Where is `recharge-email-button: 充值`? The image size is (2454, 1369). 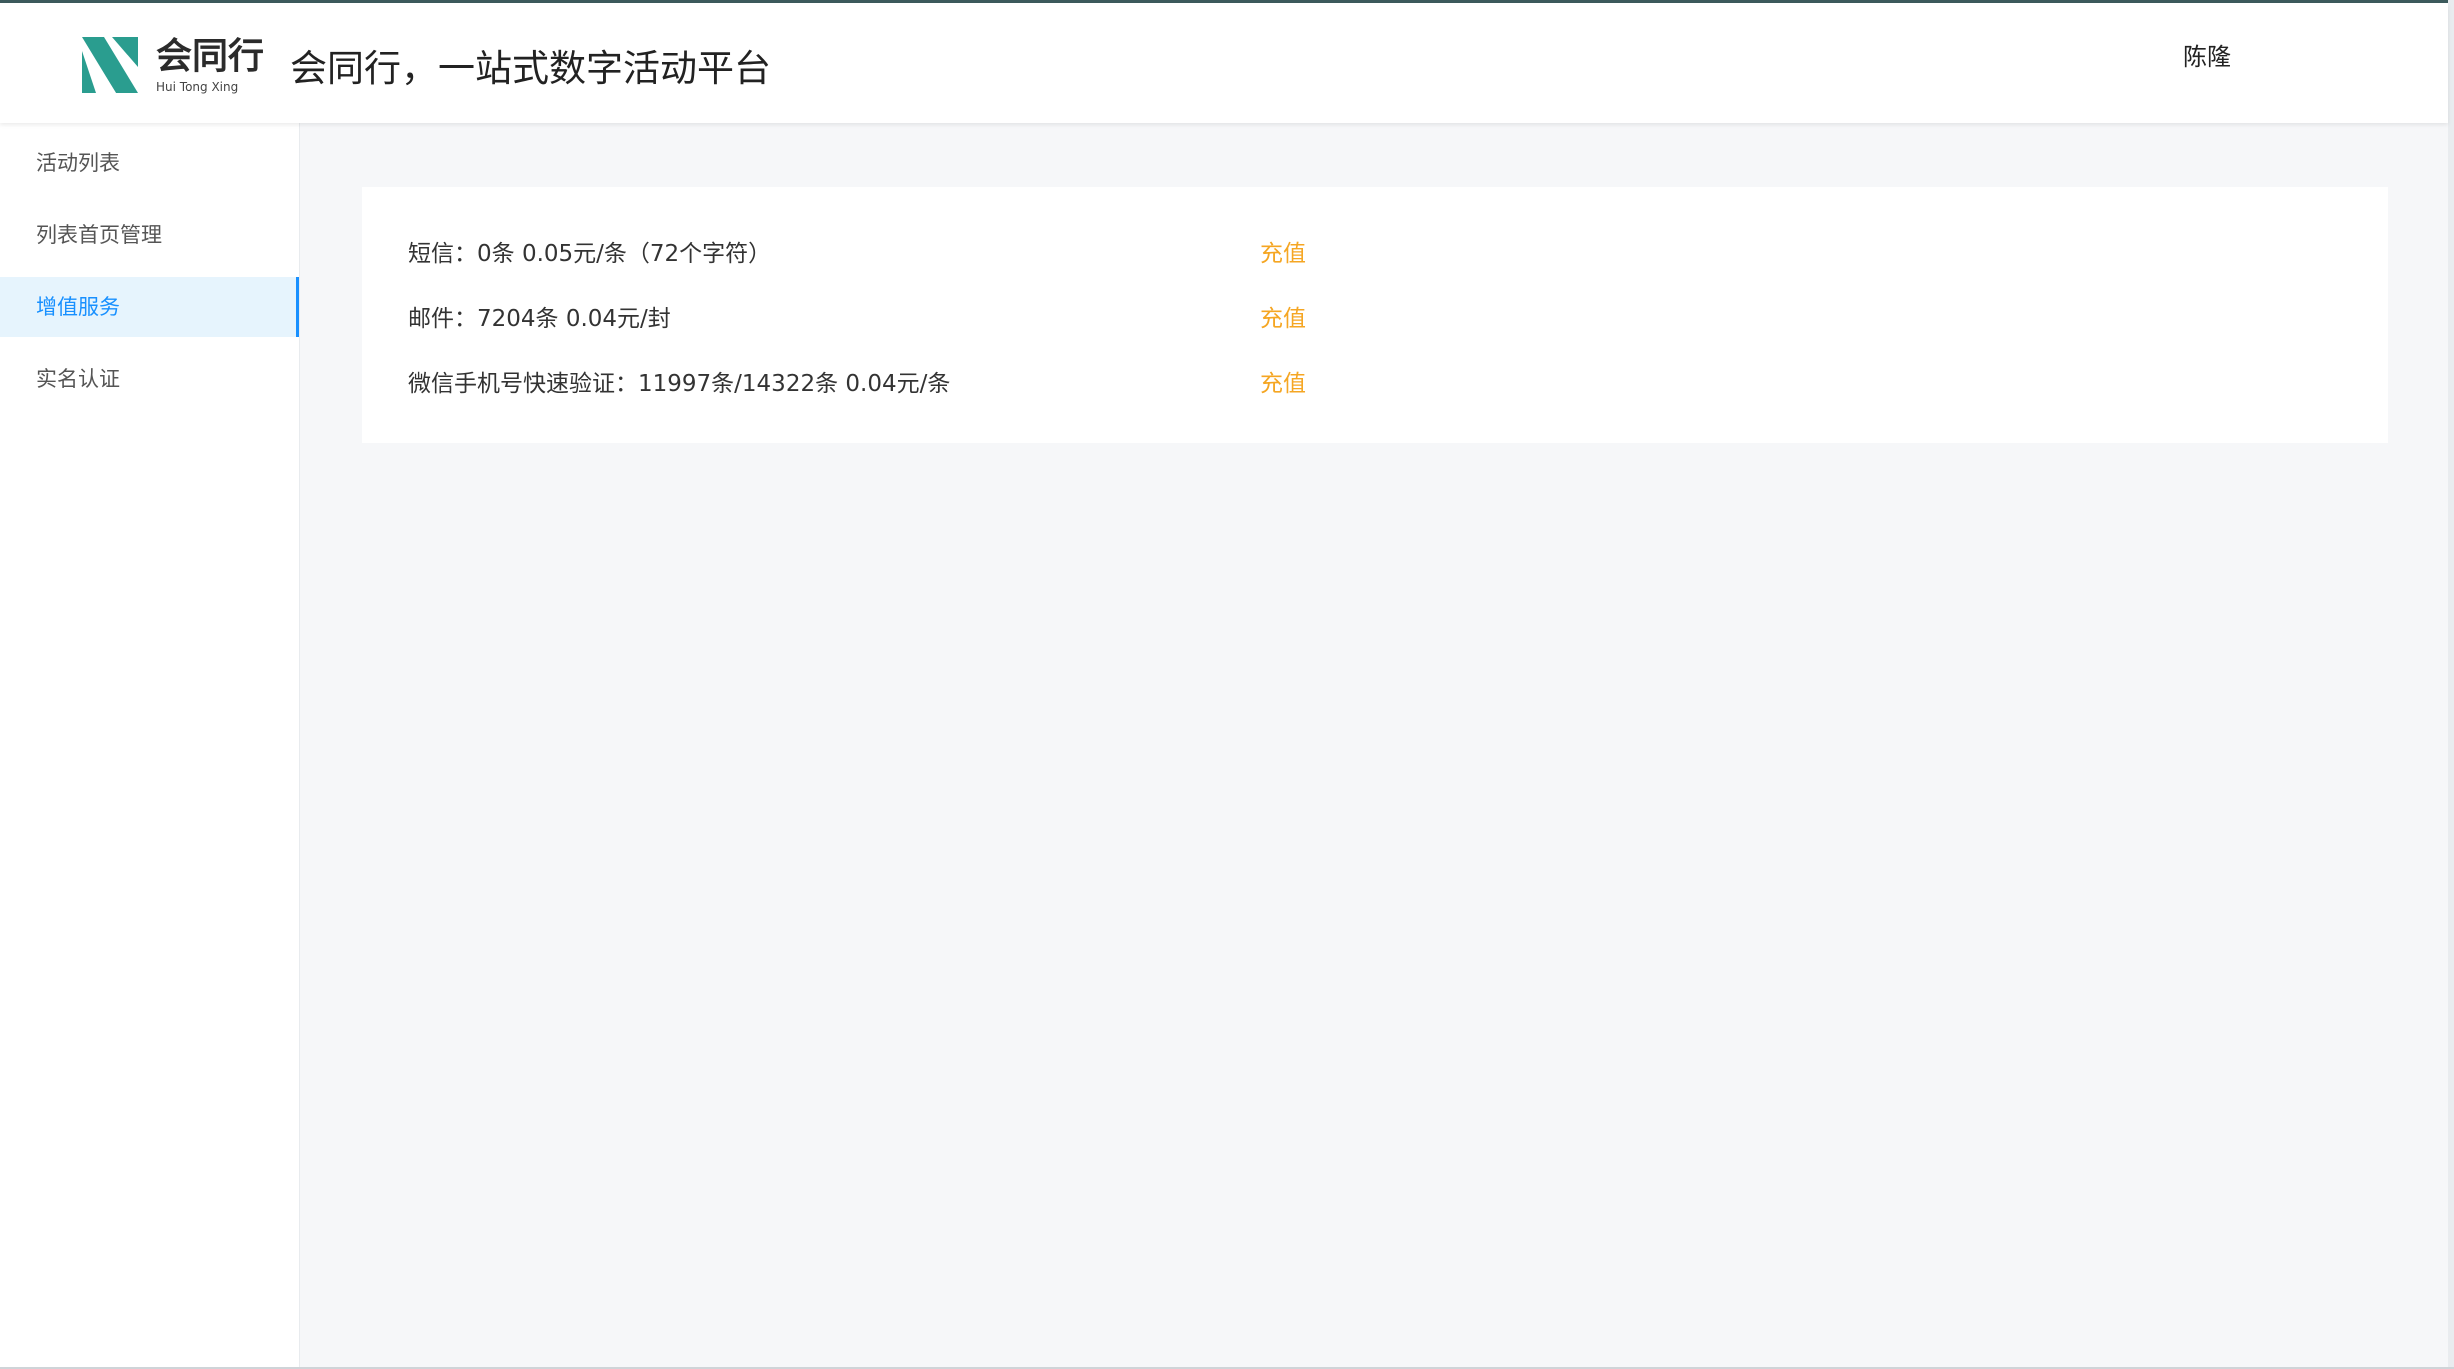 recharge-email-button: 充值 is located at coordinates (1283, 319).